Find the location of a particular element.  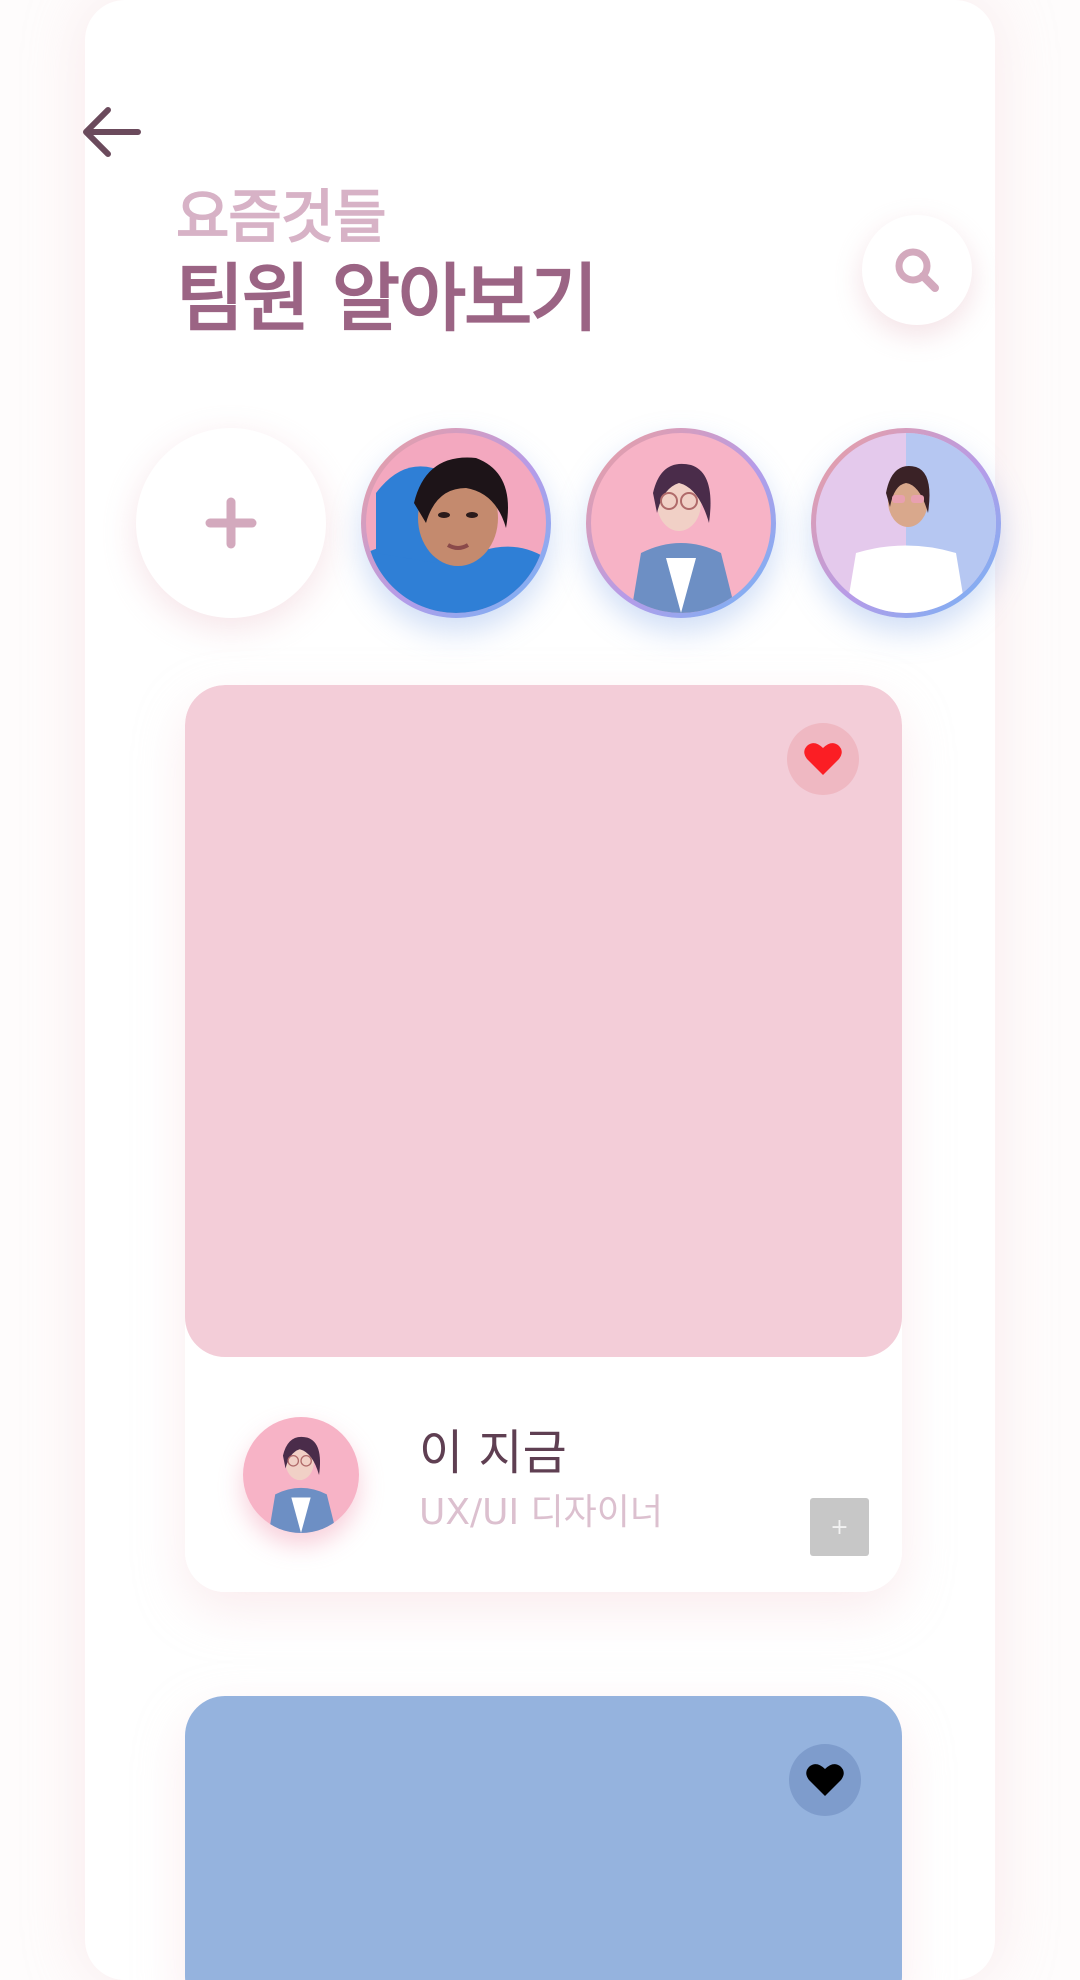

add-member-button is located at coordinates (231, 523).